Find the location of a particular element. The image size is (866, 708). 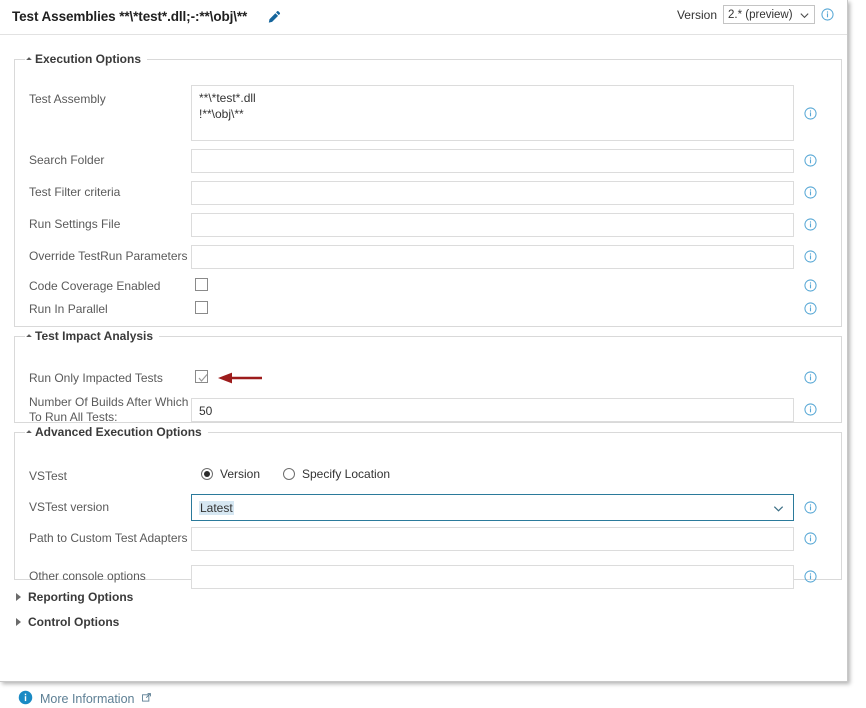

external-link-icon is located at coordinates (147, 699).